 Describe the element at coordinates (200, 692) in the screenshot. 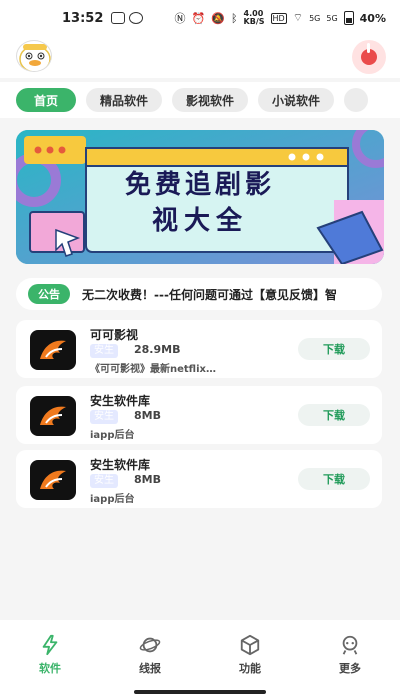

I see `home-indicator` at that location.